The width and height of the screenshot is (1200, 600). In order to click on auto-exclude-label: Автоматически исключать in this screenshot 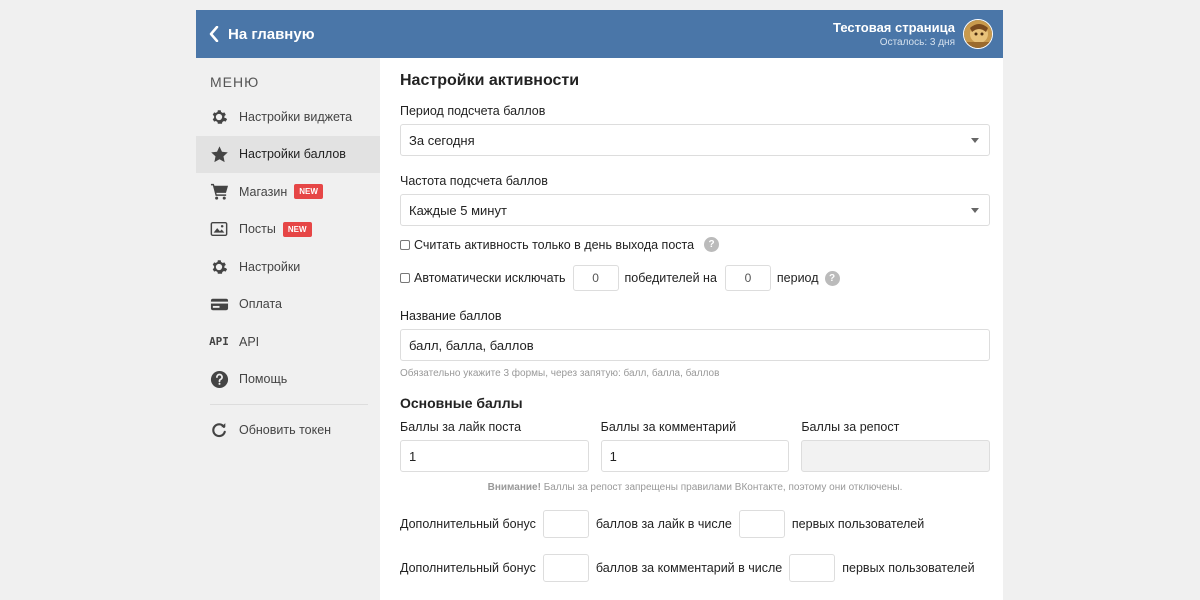, I will do `click(490, 278)`.